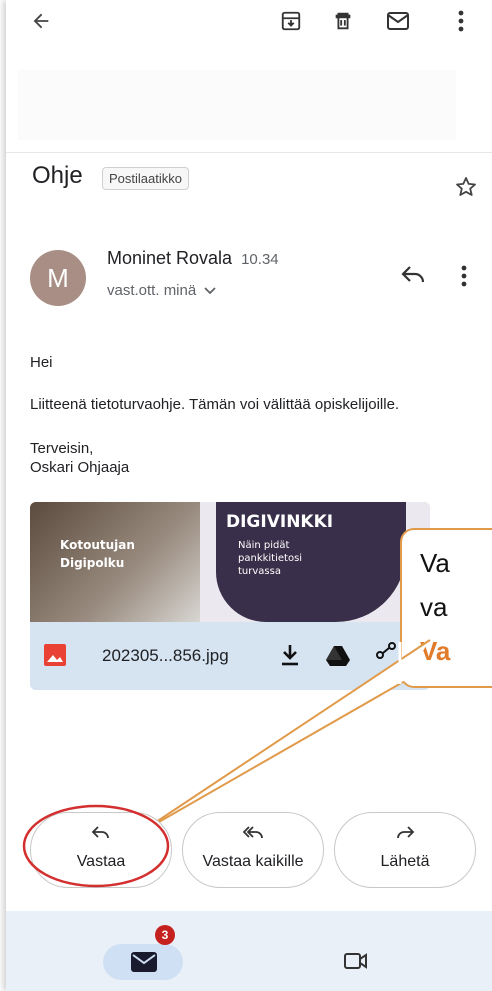  I want to click on bottom-nav, so click(249, 951).